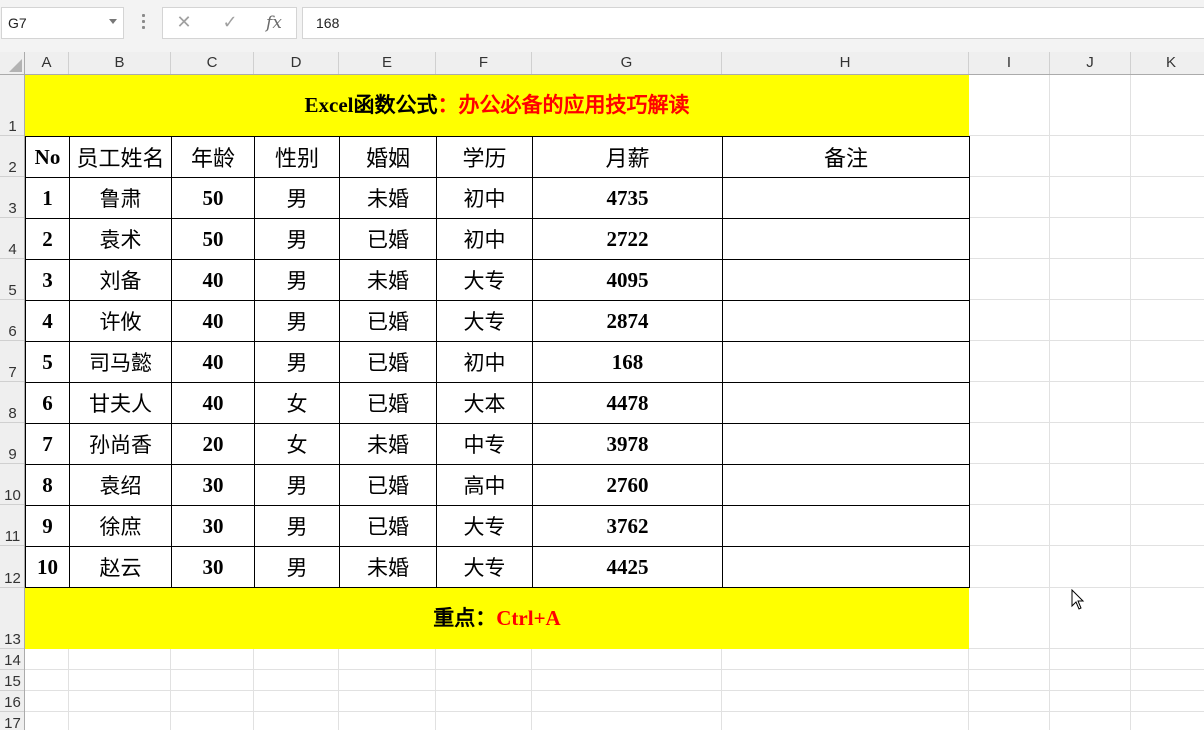 The width and height of the screenshot is (1204, 730). What do you see at coordinates (387, 63) in the screenshot?
I see `column-header-e: E` at bounding box center [387, 63].